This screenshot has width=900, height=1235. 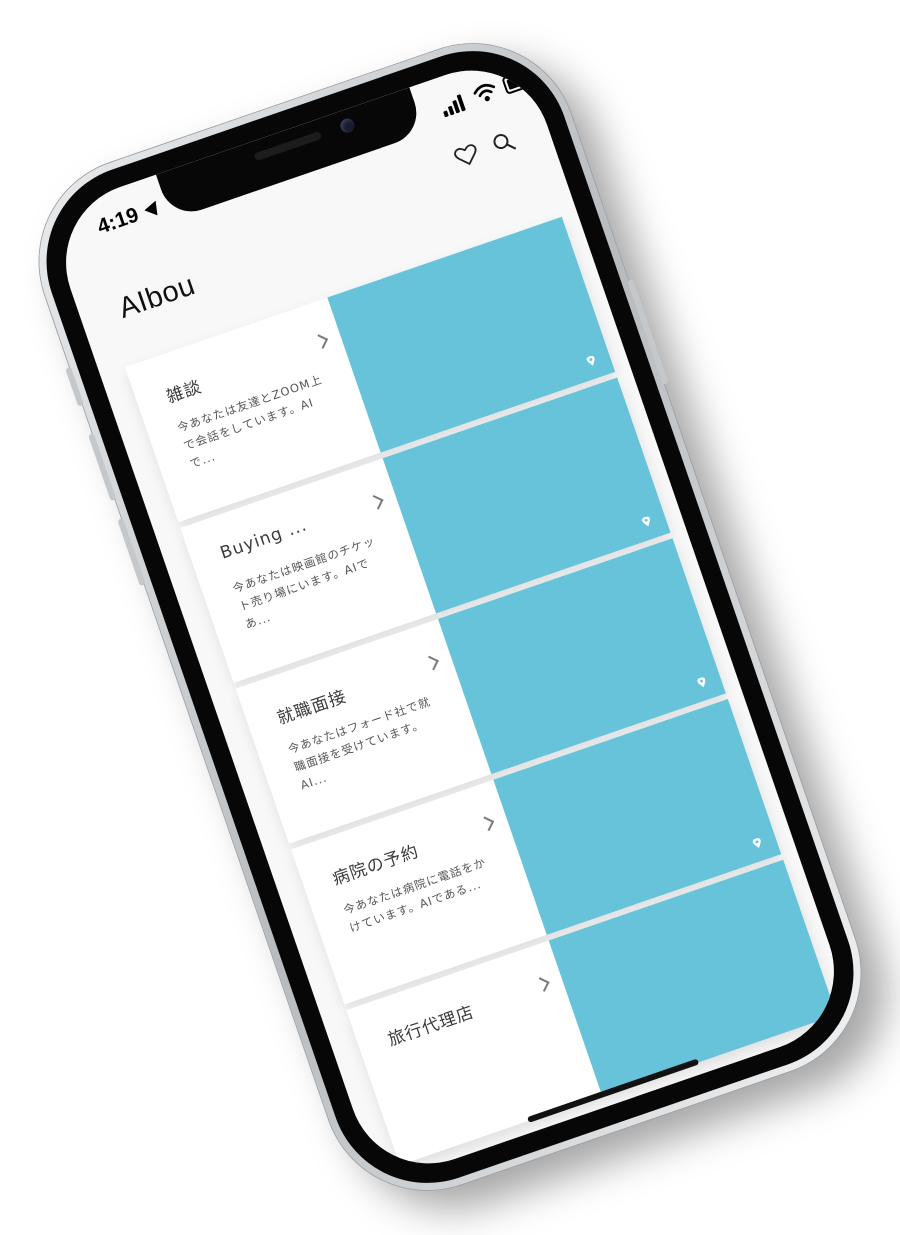 What do you see at coordinates (118, 221) in the screenshot?
I see `status-time: 4:19` at bounding box center [118, 221].